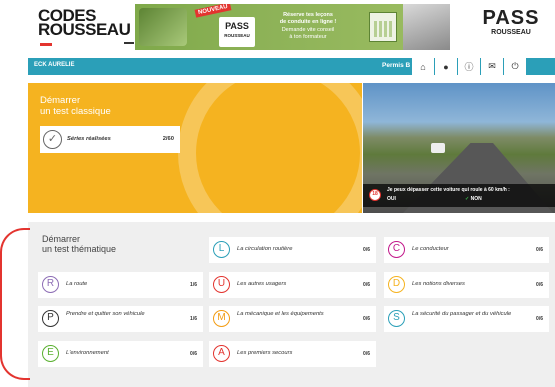 This screenshot has height=387, width=555. What do you see at coordinates (15, 304) in the screenshot?
I see `red-annotation-bracket` at bounding box center [15, 304].